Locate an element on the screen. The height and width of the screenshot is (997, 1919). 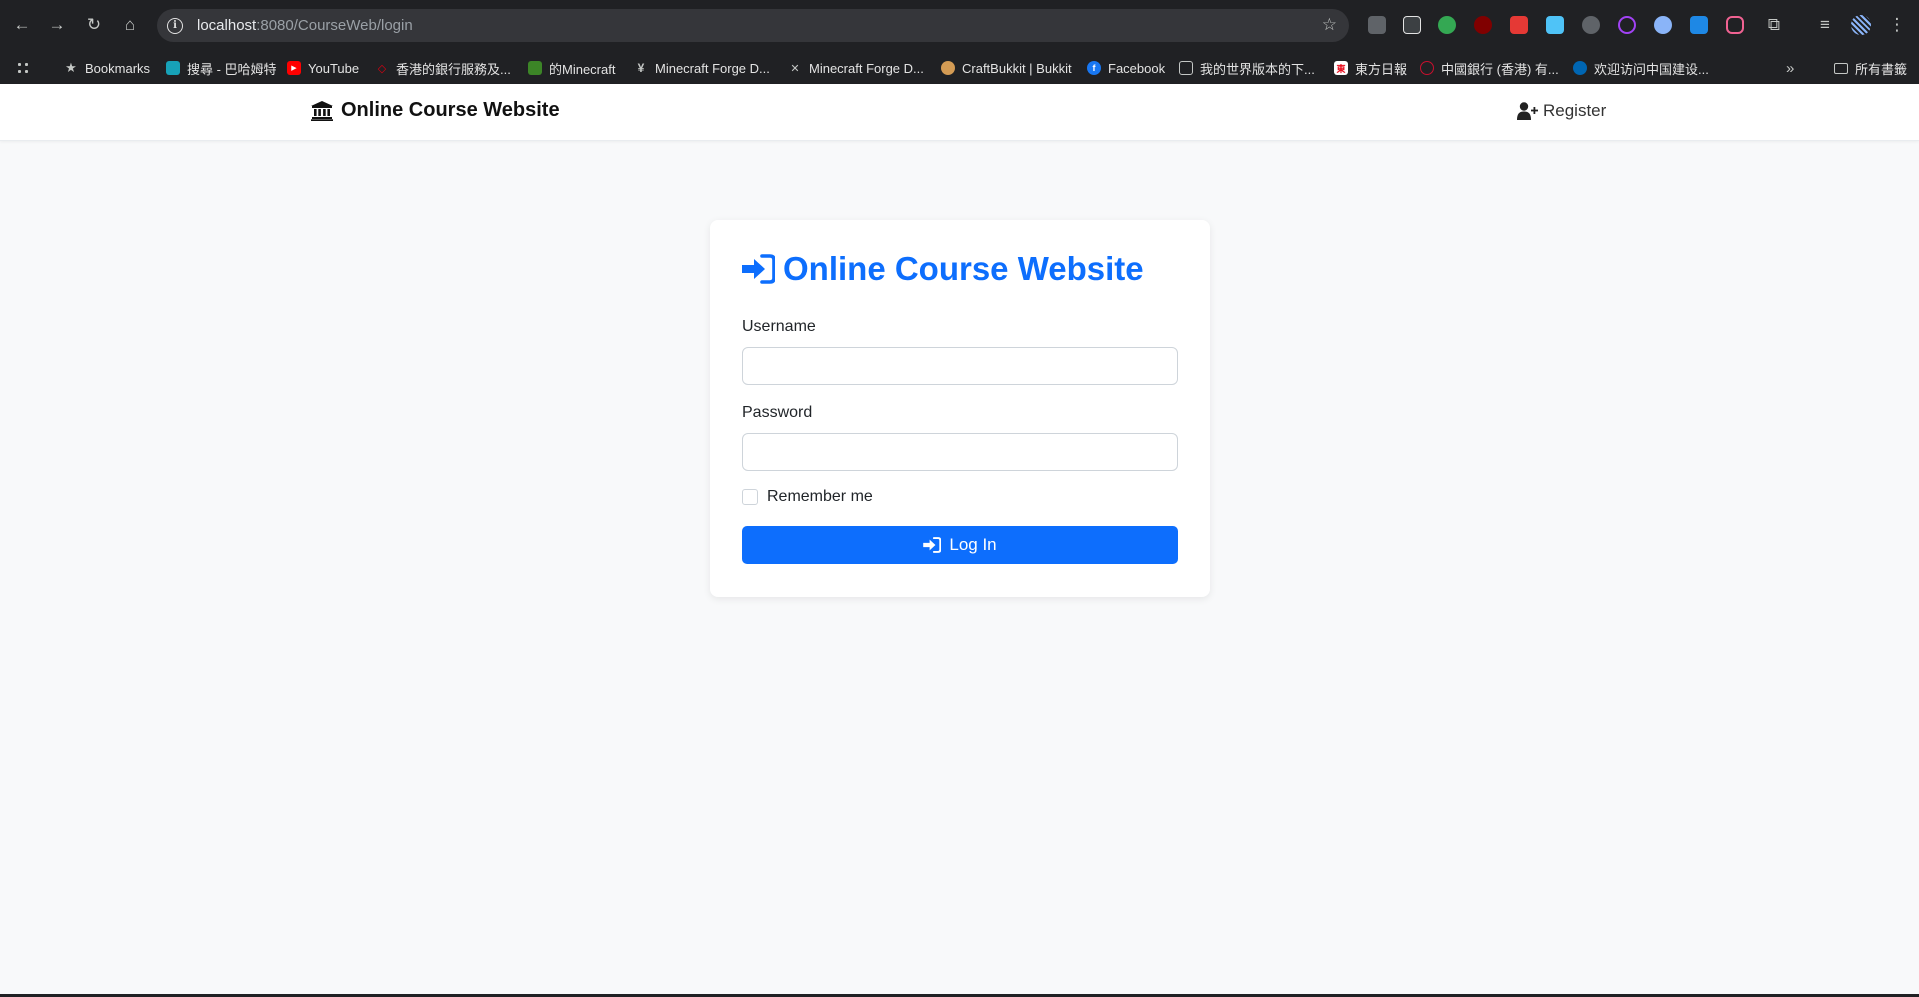
remember-me-label: Remember me is located at coordinates (820, 497).